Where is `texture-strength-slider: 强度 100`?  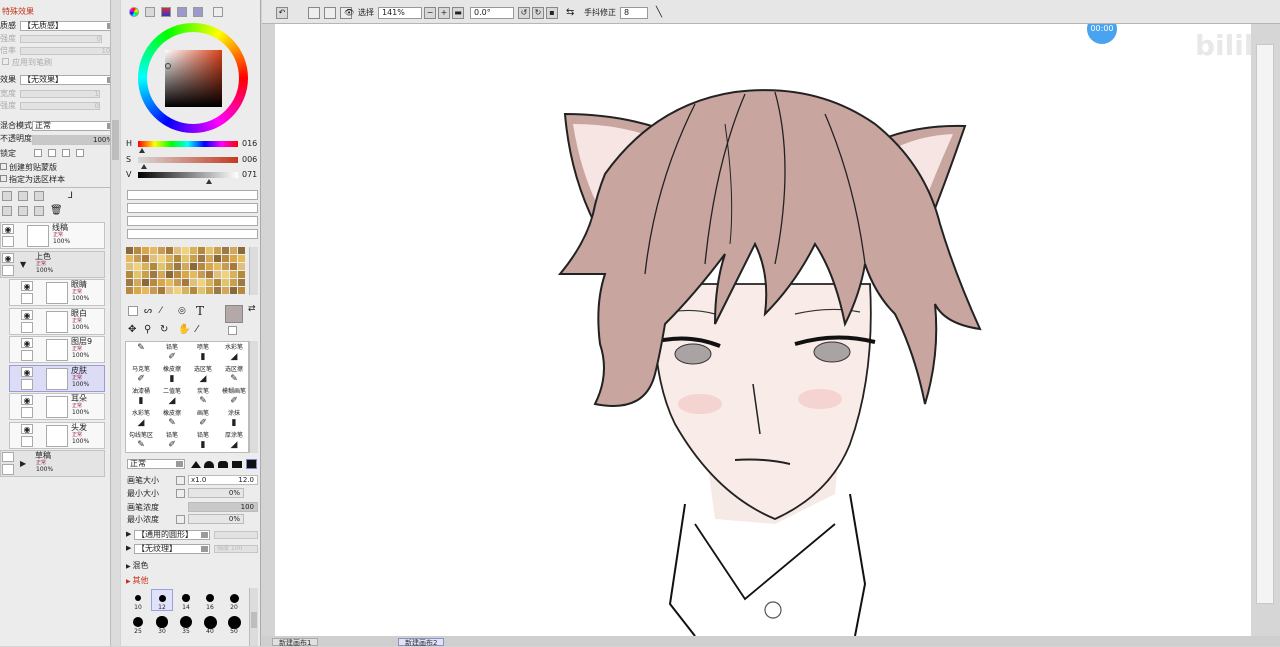 texture-strength-slider: 强度 100 is located at coordinates (236, 549).